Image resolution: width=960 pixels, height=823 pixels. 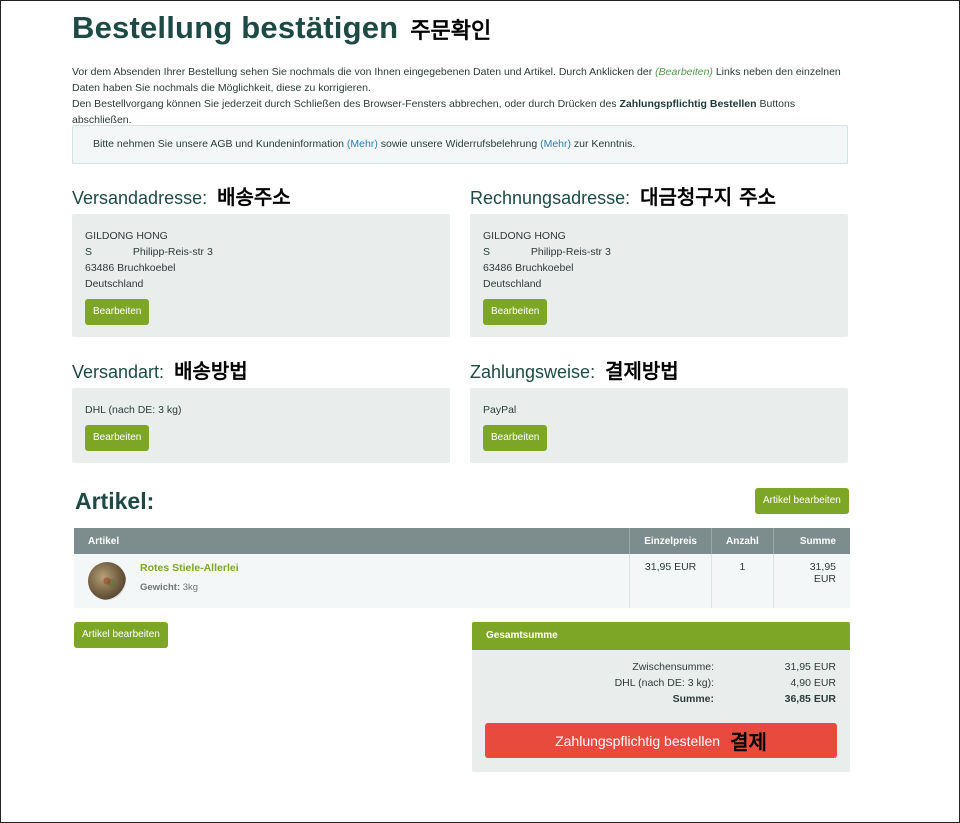 What do you see at coordinates (117, 438) in the screenshot?
I see `edit-shipping-method-button: Bearbeiten` at bounding box center [117, 438].